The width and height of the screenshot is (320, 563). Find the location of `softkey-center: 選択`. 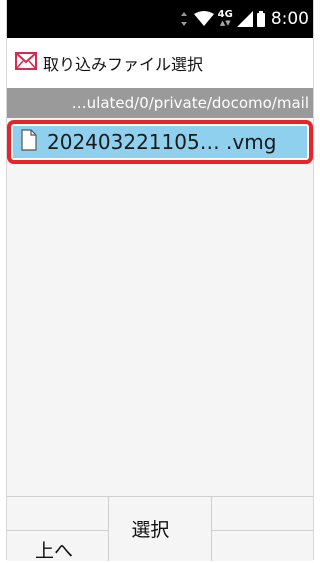

softkey-center: 選択 is located at coordinates (160, 529).